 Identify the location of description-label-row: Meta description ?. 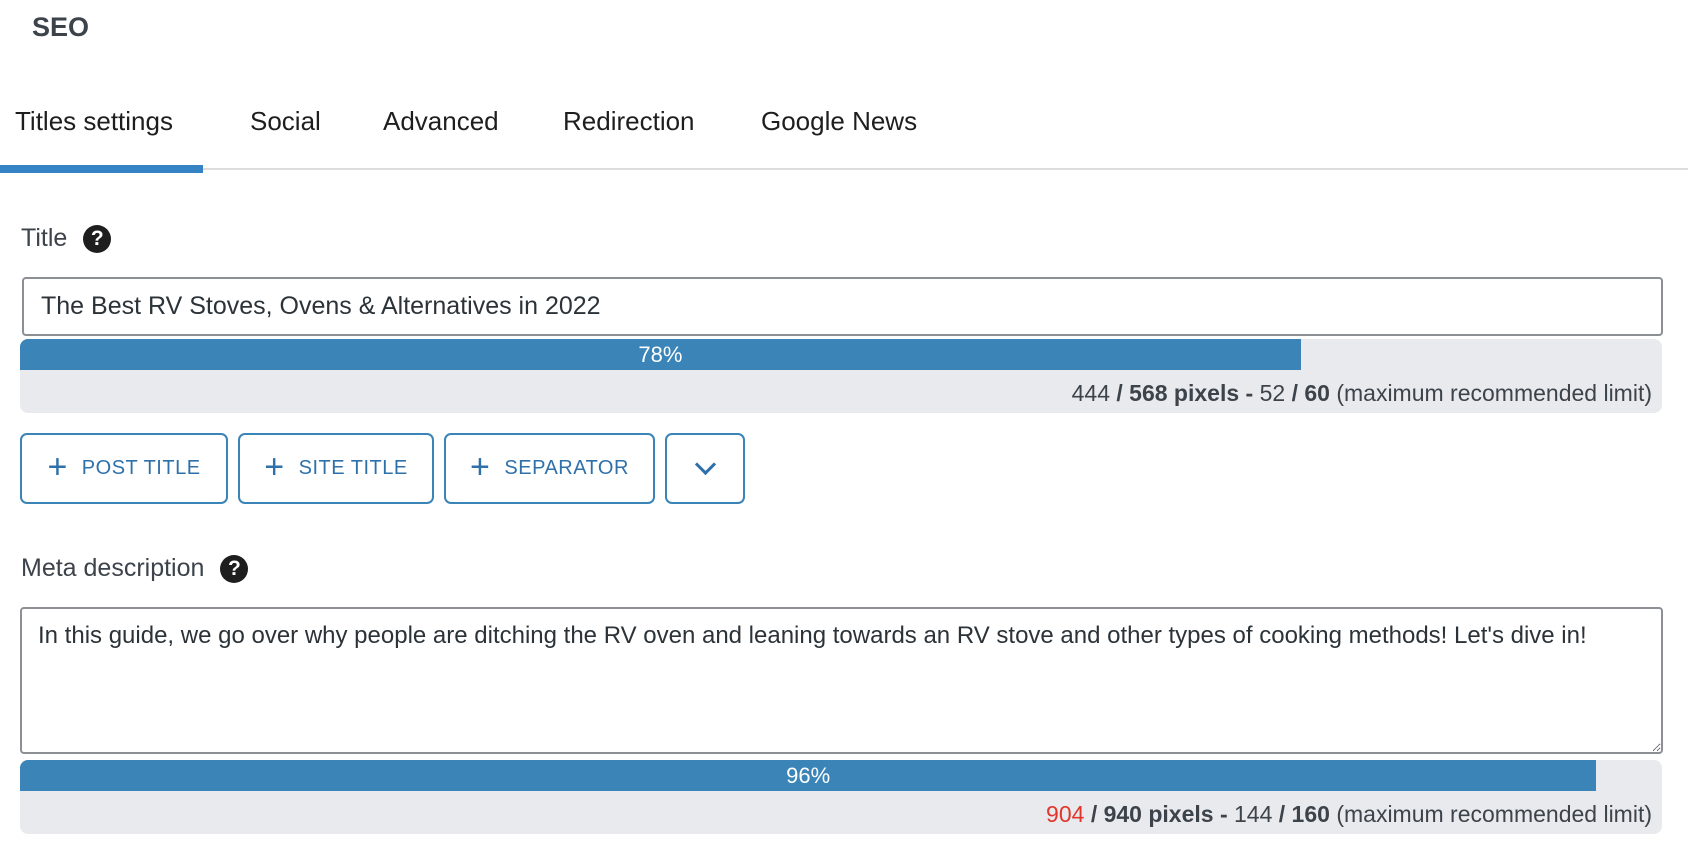
(135, 568).